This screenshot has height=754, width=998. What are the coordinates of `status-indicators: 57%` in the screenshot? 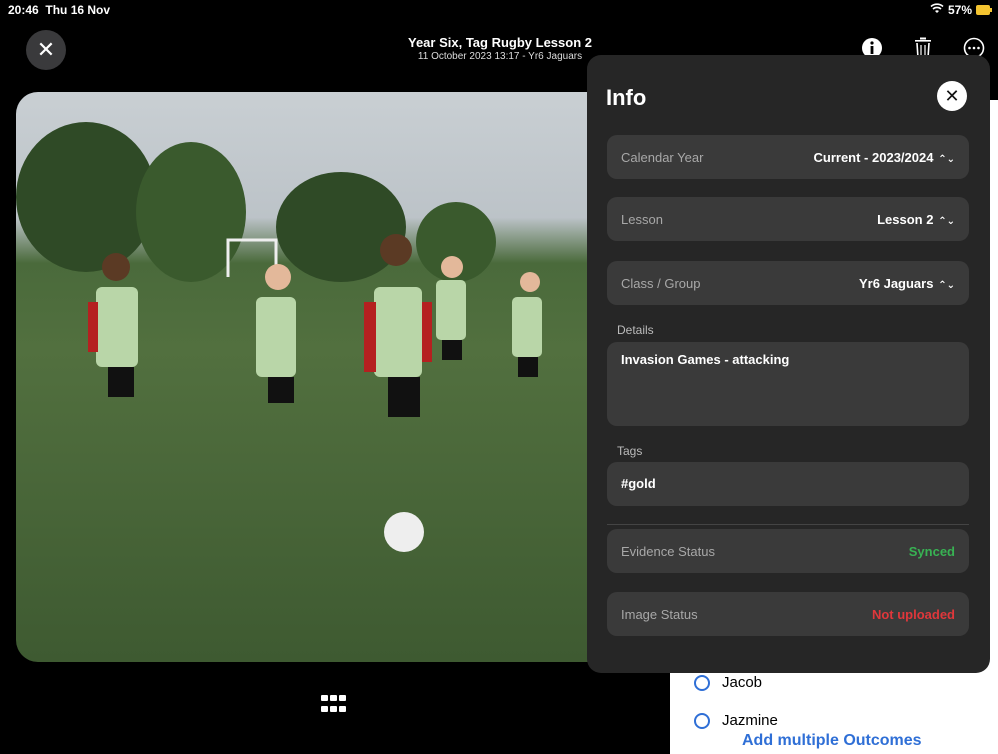 It's located at (961, 10).